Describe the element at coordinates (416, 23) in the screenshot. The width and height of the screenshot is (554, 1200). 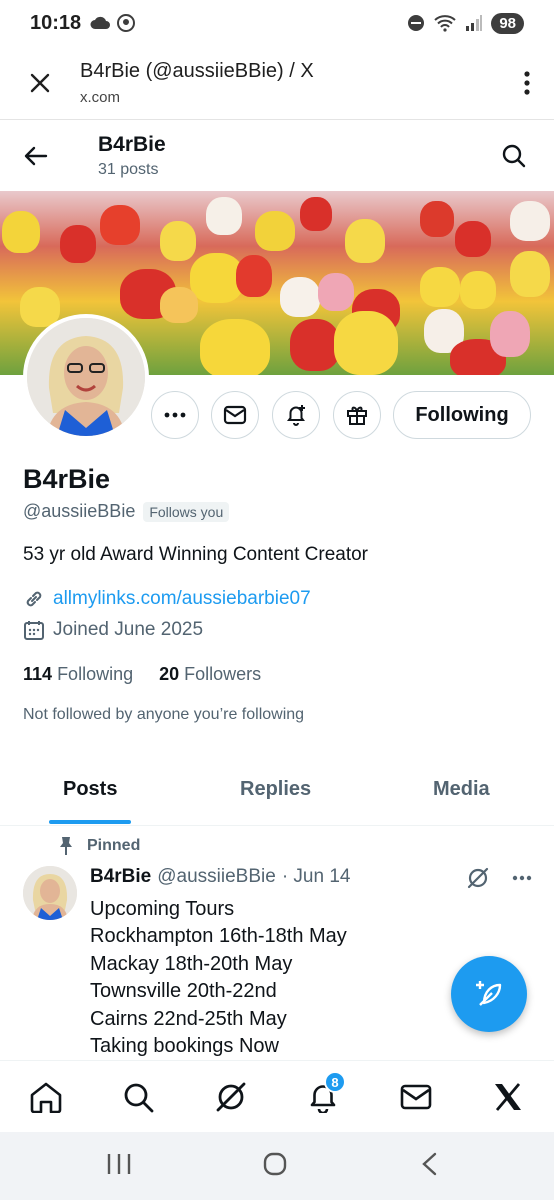
I see `do-not-disturb-icon` at that location.